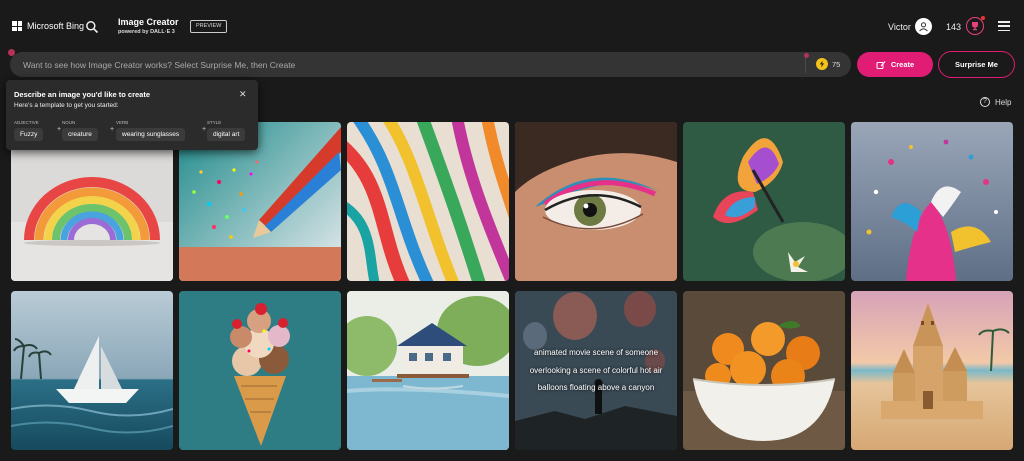  I want to click on prompt-input, so click(408, 64).